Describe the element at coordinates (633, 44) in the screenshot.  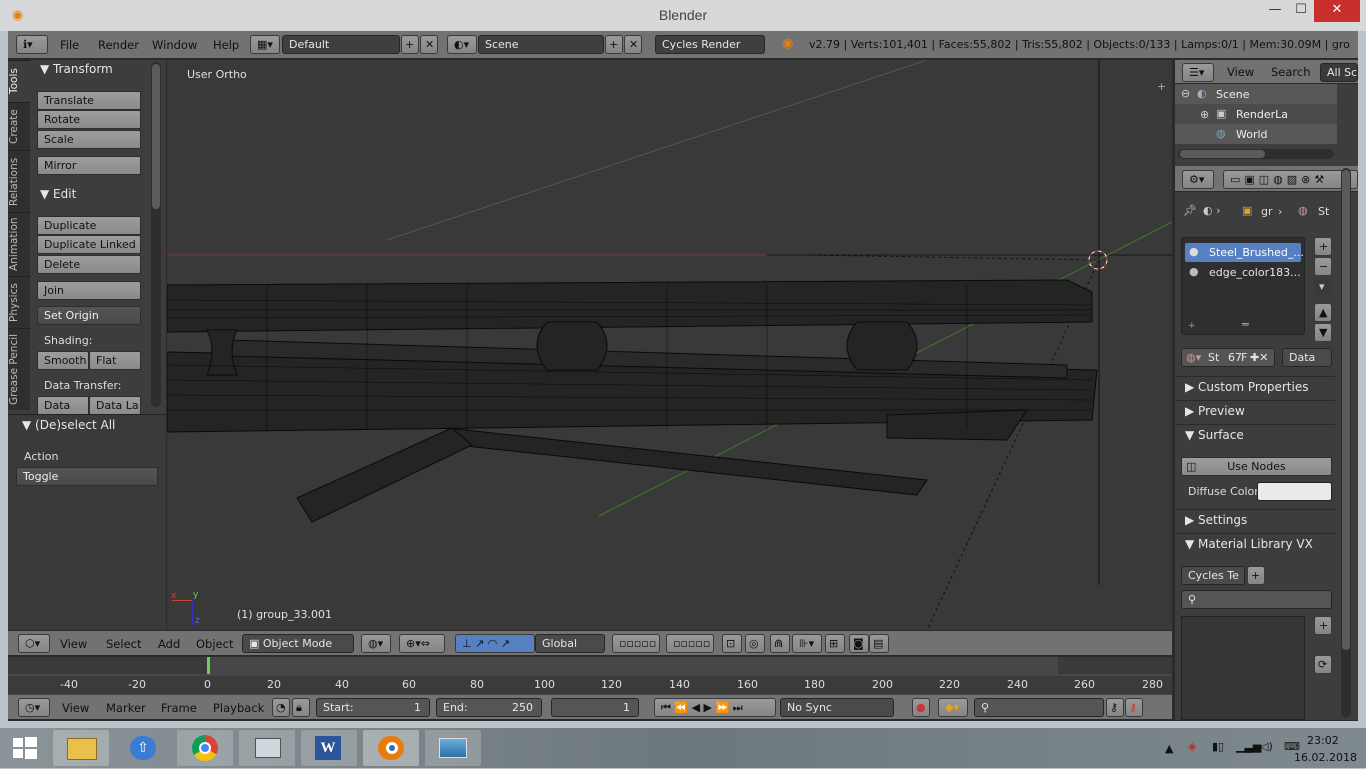
I see `remove-scene-icon: ✕` at that location.